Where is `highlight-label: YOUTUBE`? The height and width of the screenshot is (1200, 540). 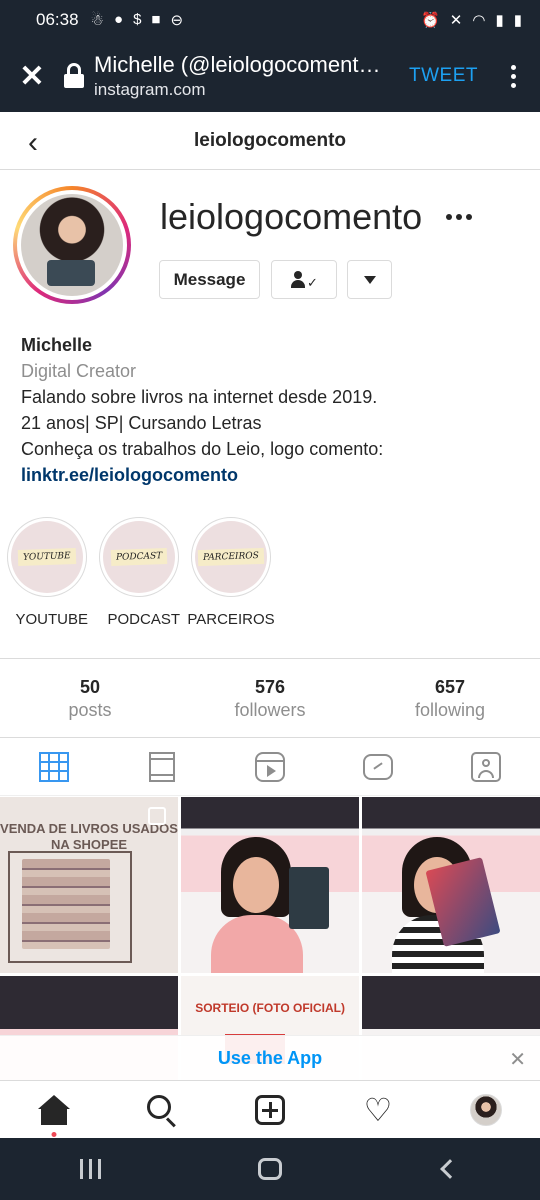 highlight-label: YOUTUBE is located at coordinates (51, 619).